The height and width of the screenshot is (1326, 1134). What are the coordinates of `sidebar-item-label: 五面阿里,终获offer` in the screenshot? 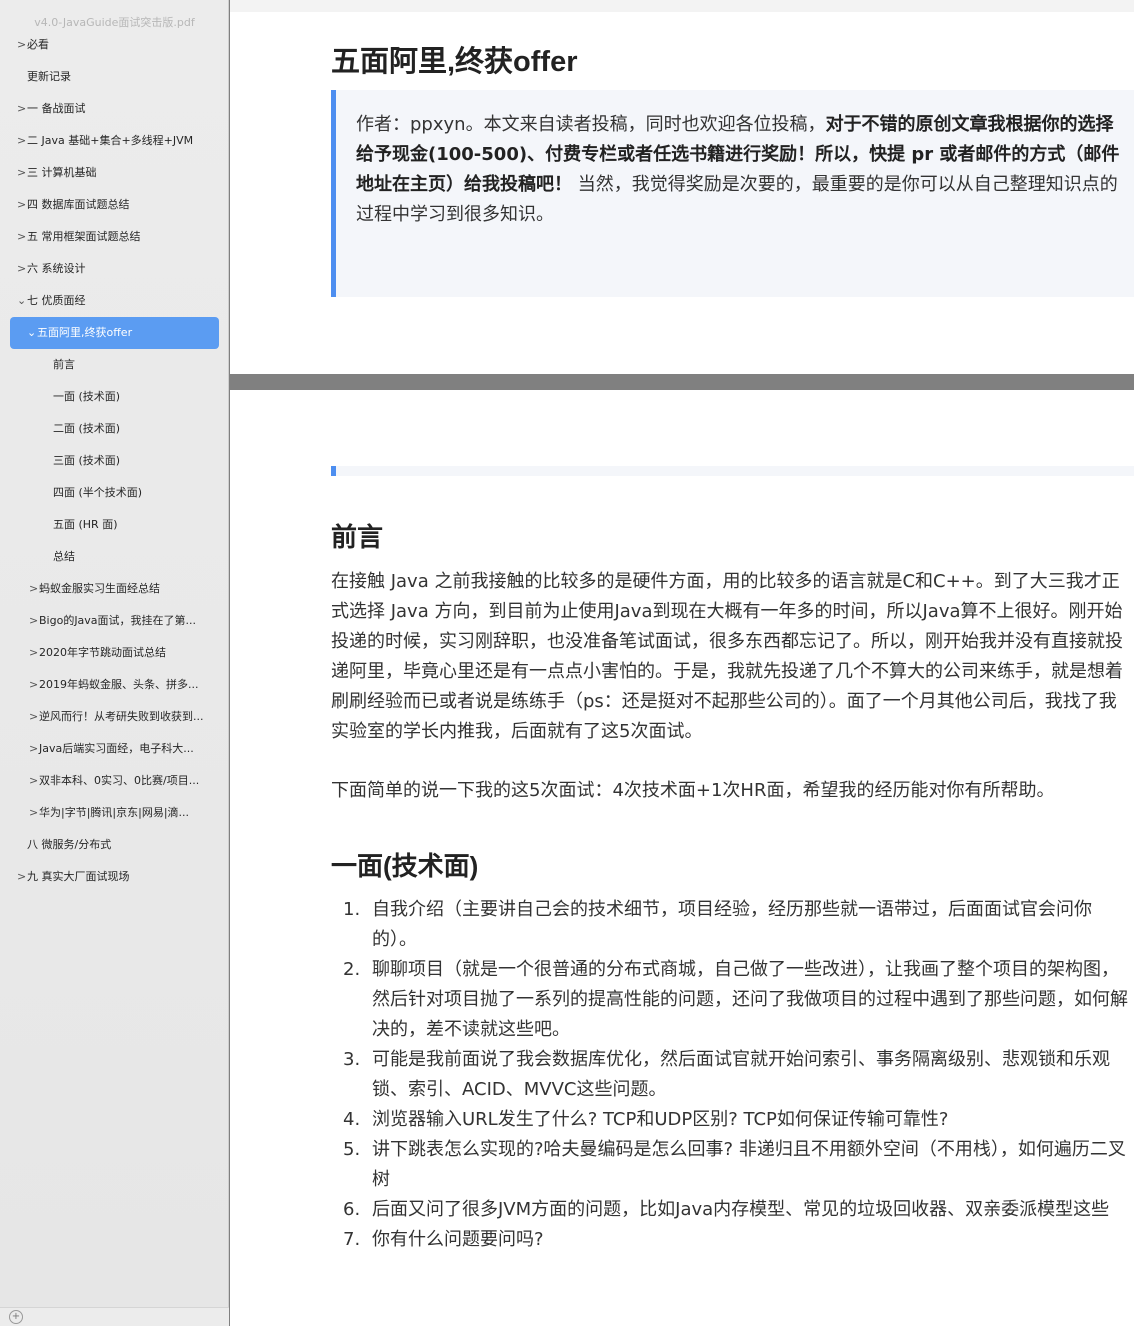 It's located at (85, 332).